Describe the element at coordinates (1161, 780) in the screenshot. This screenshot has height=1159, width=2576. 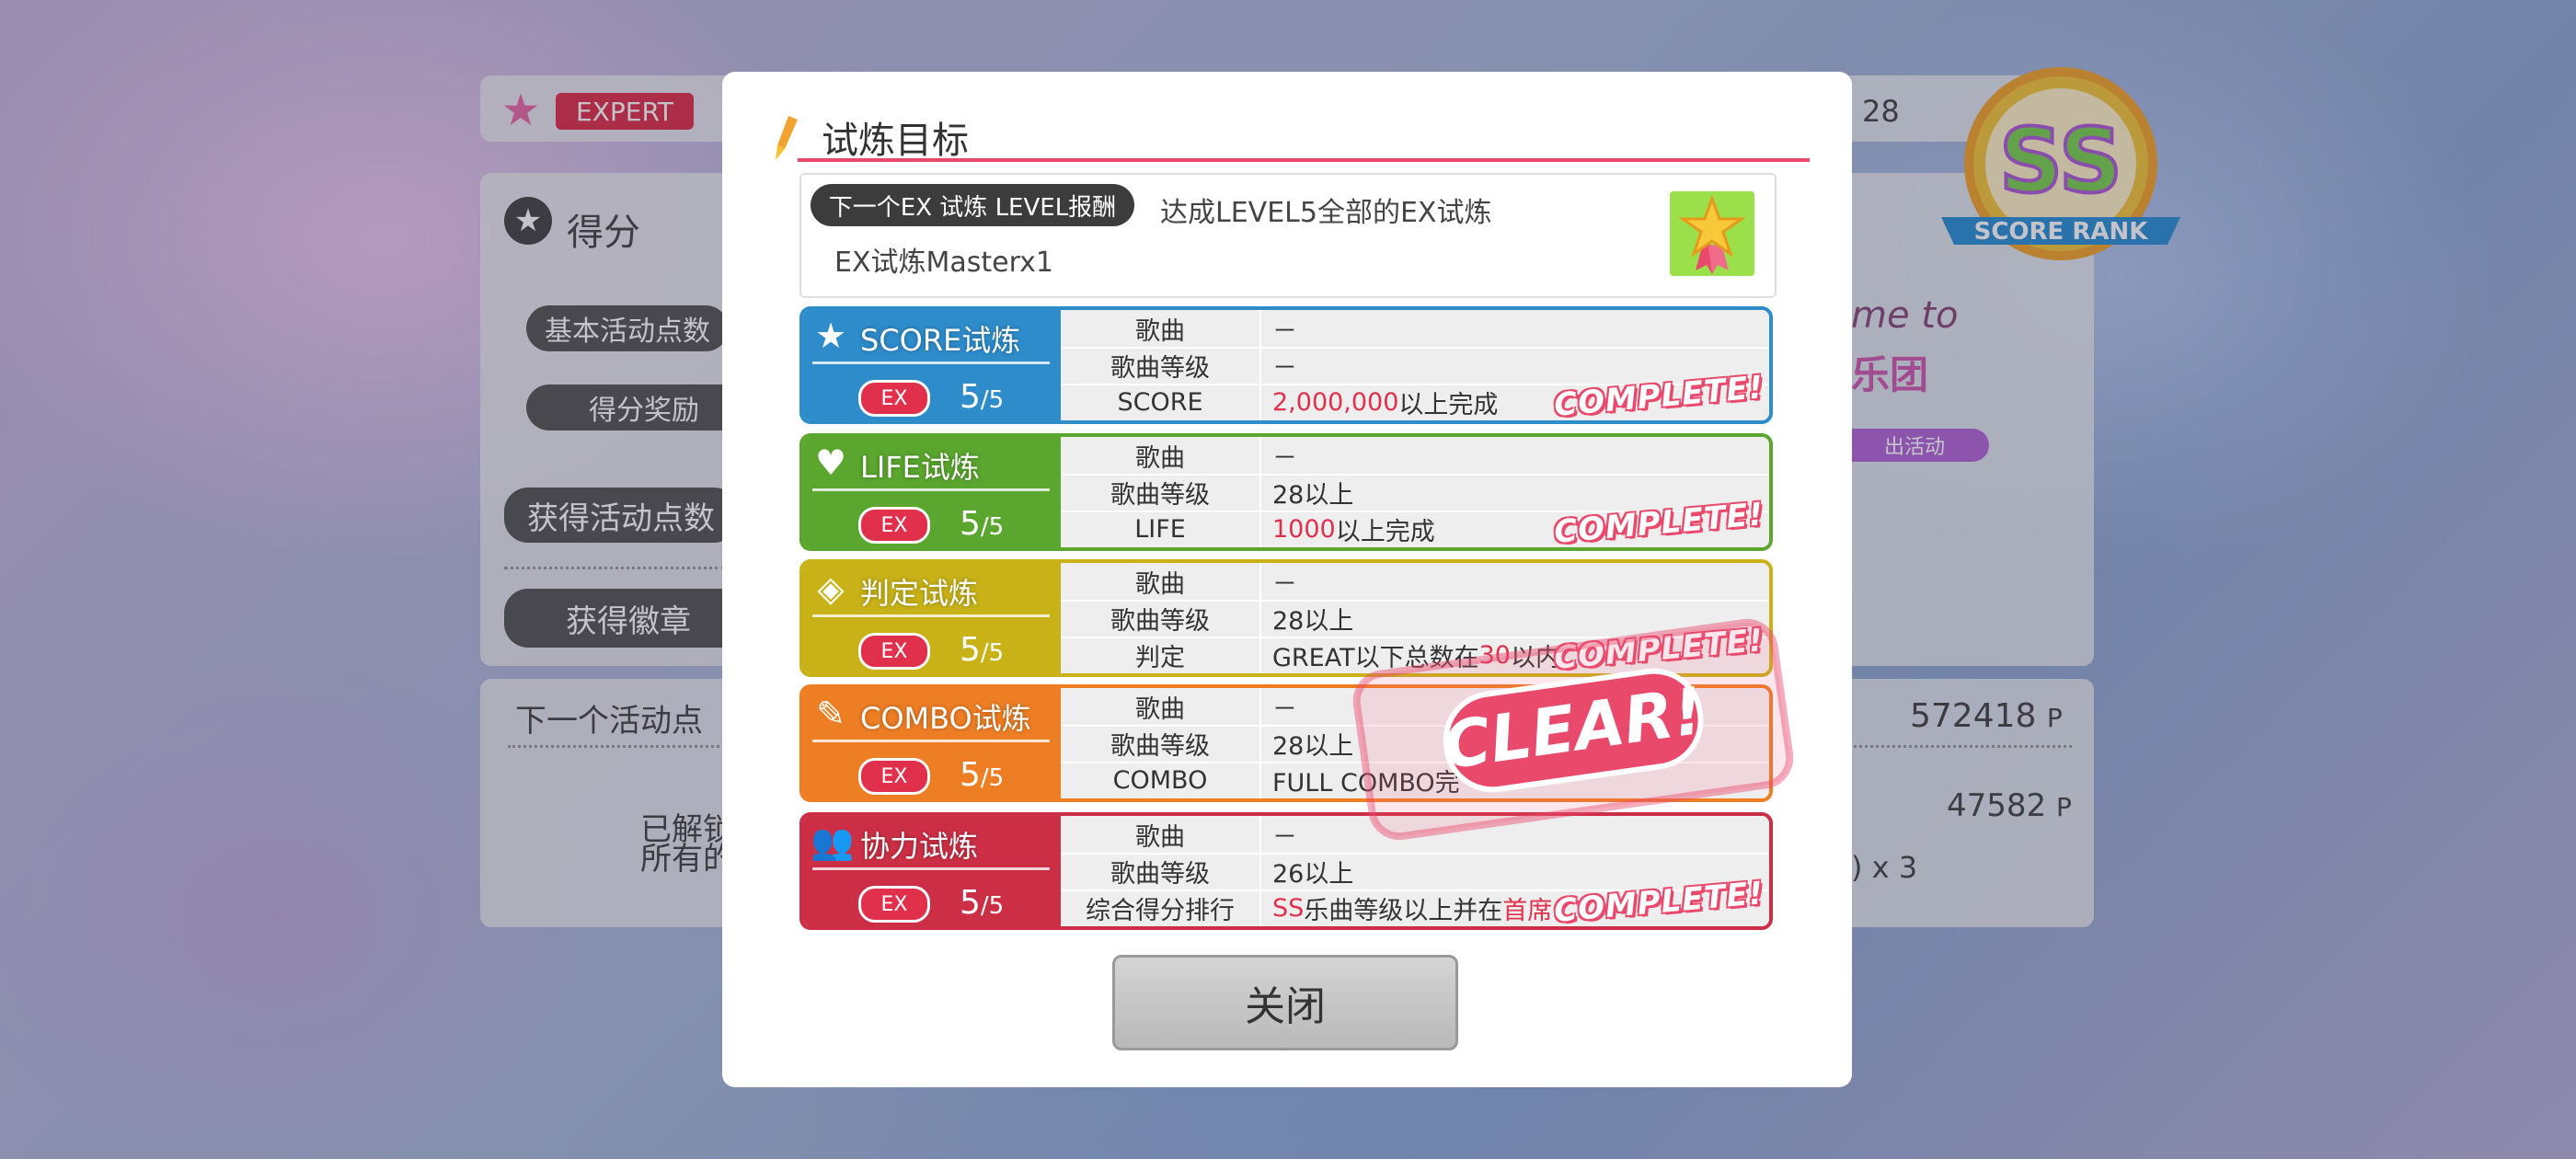
I see `condition-key: COMBO` at that location.